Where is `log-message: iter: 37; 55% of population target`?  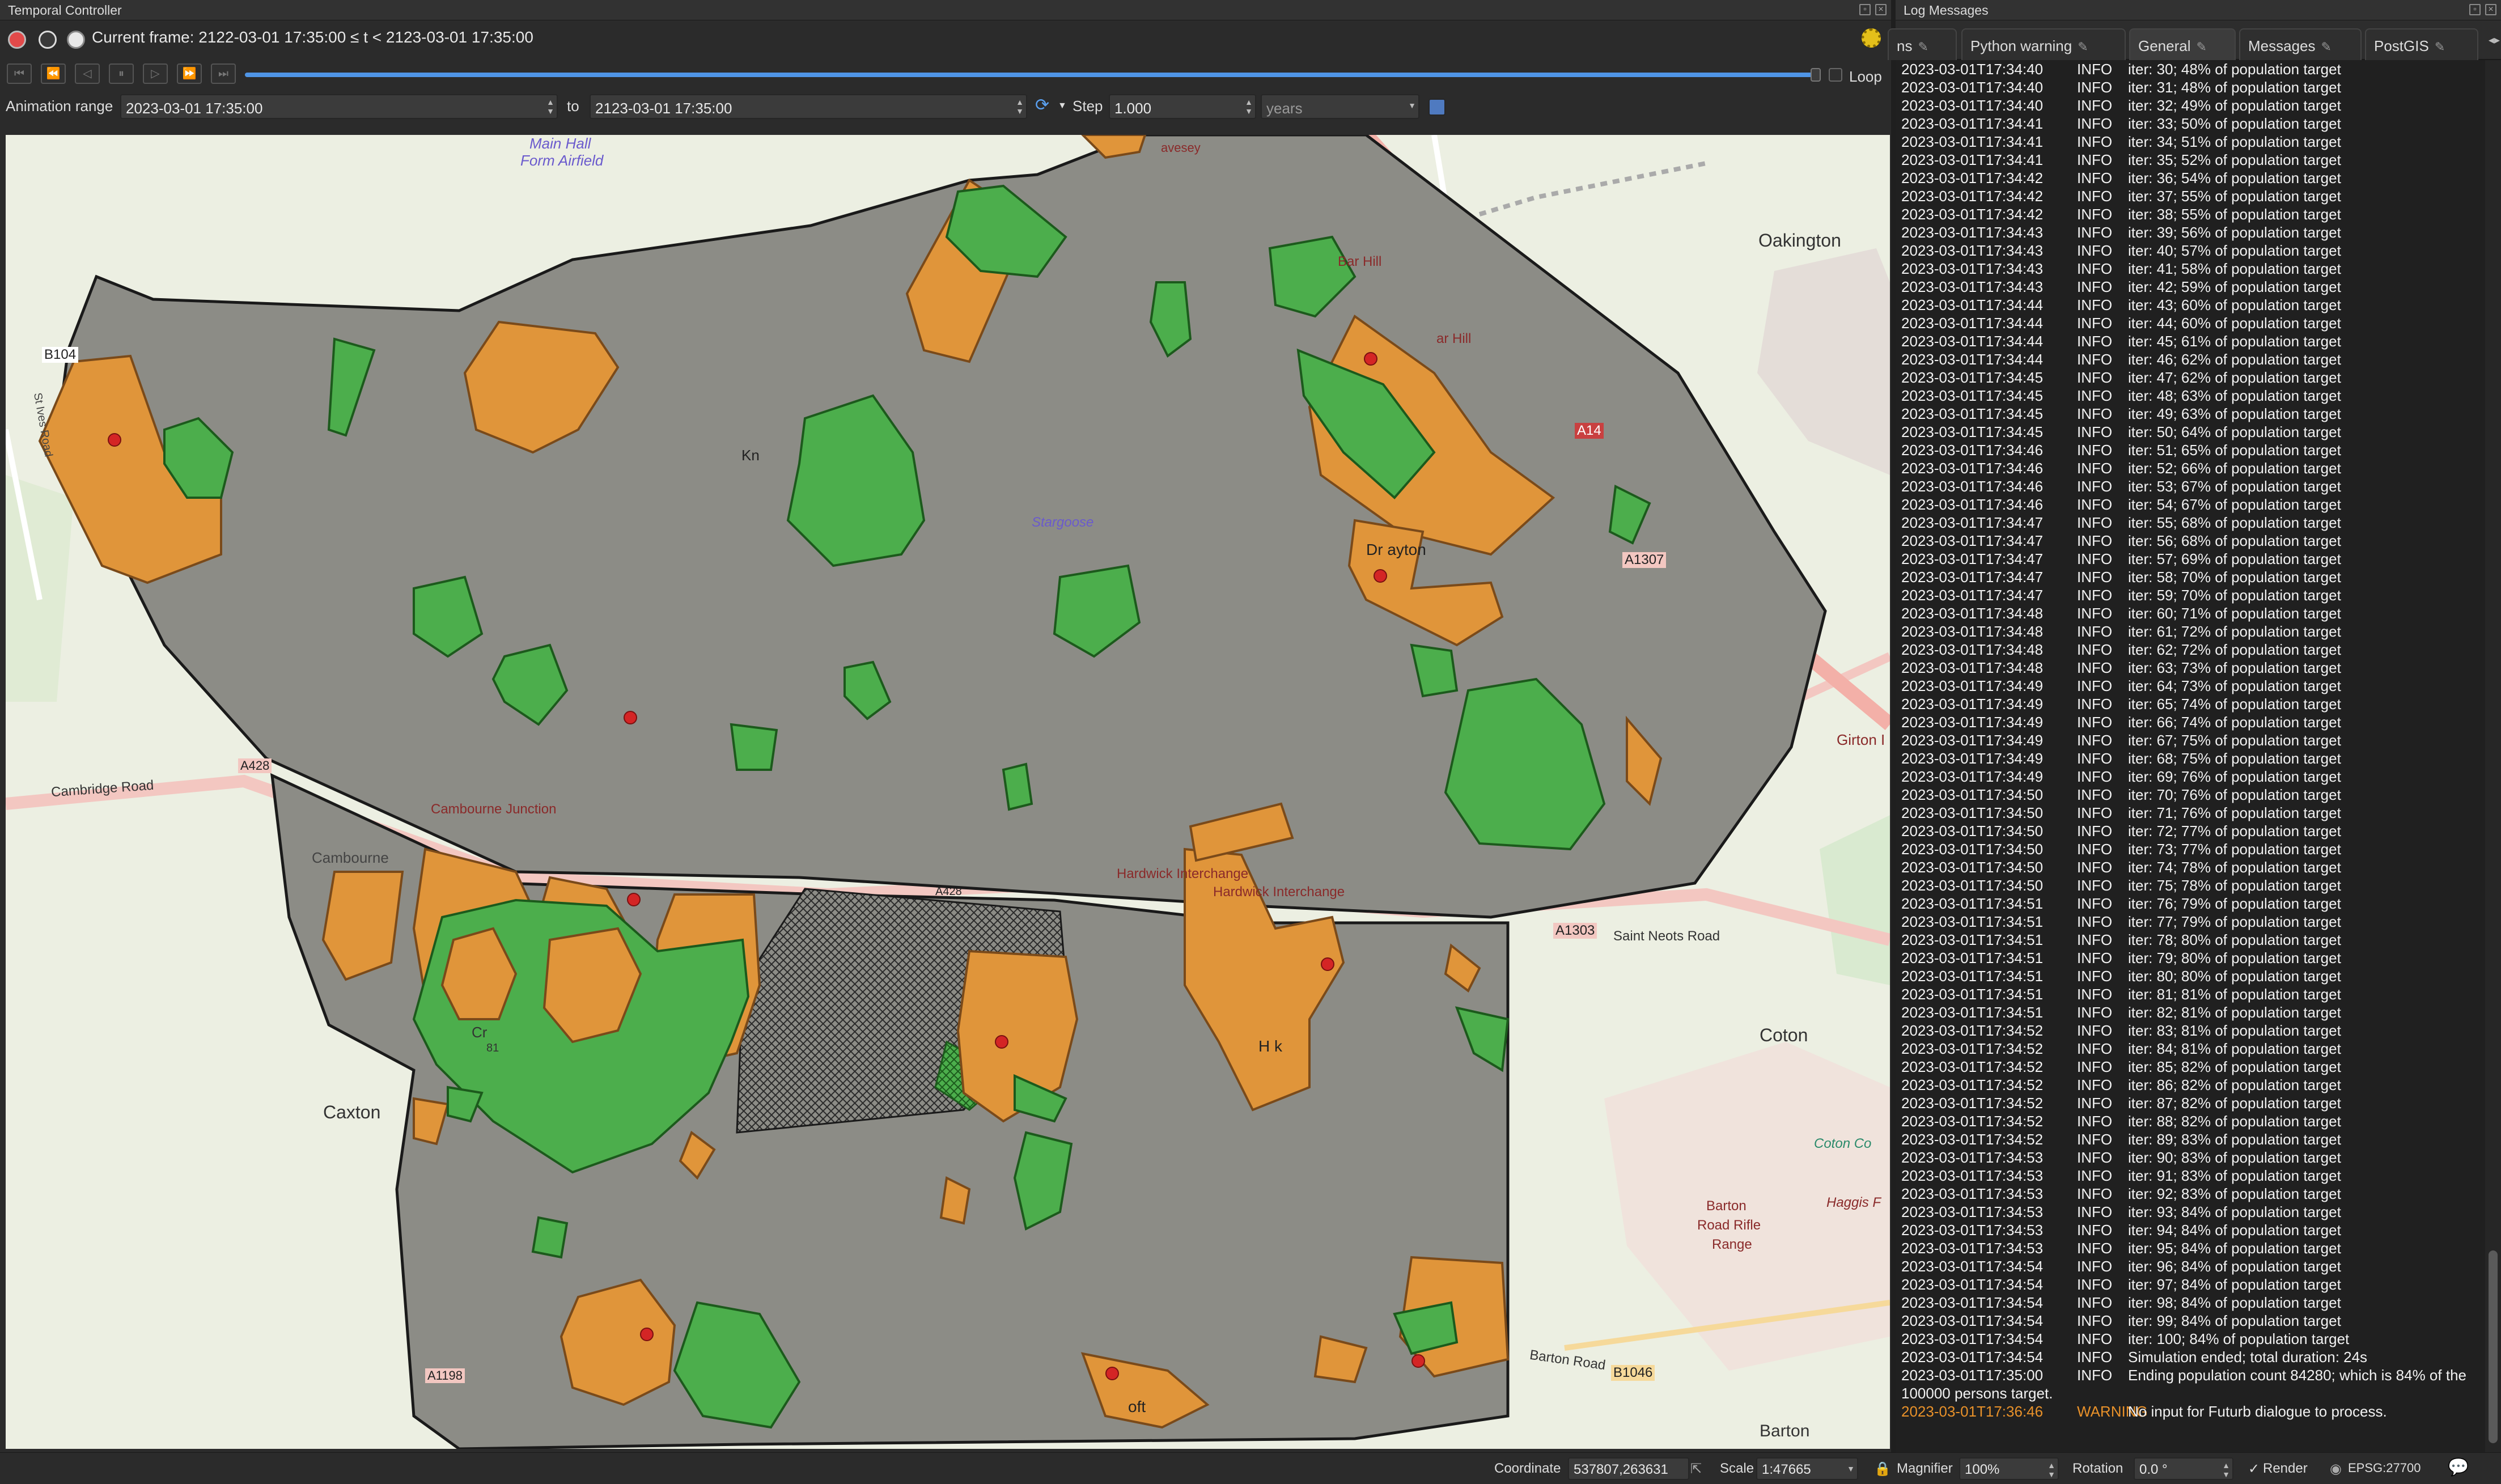 log-message: iter: 37; 55% of population target is located at coordinates (2235, 196).